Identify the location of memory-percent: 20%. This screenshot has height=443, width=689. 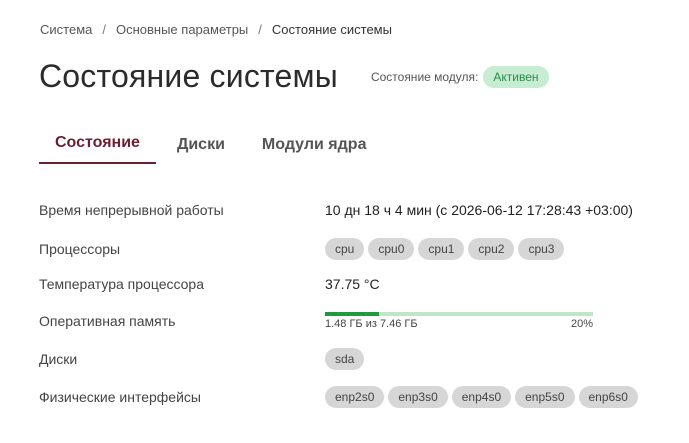
(581, 324).